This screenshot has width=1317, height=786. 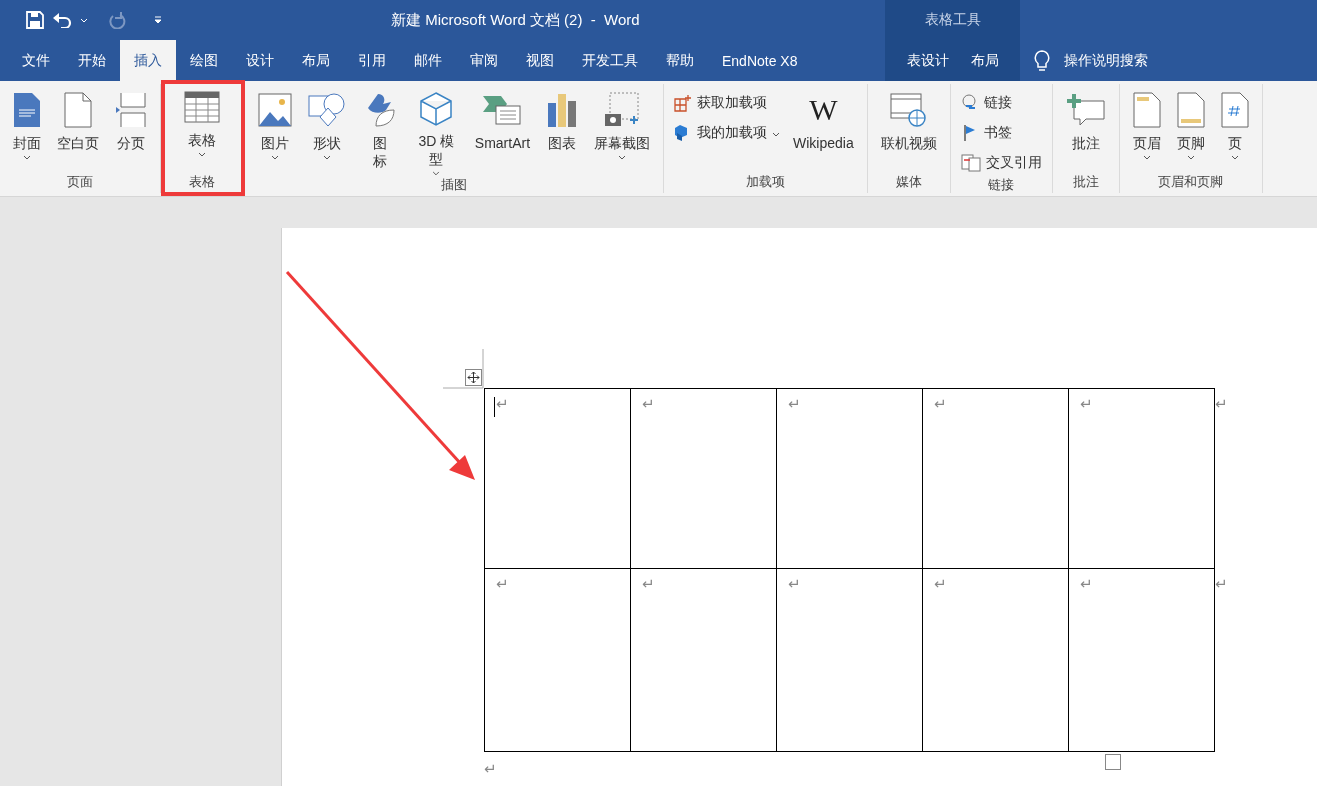 I want to click on group-label: 加载项, so click(x=765, y=182).